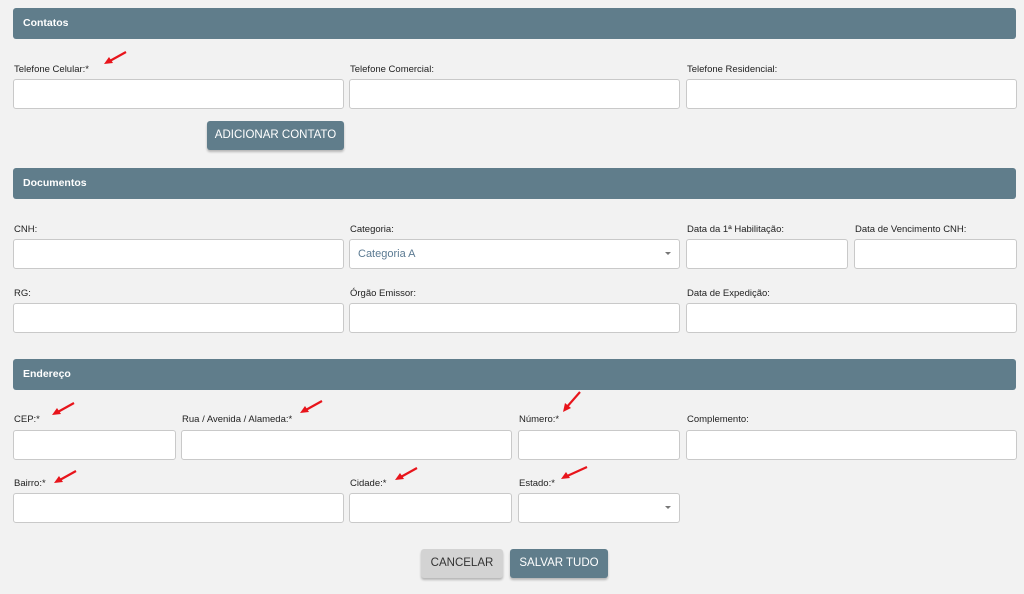  What do you see at coordinates (27, 419) in the screenshot?
I see `cep-label: CEP:*` at bounding box center [27, 419].